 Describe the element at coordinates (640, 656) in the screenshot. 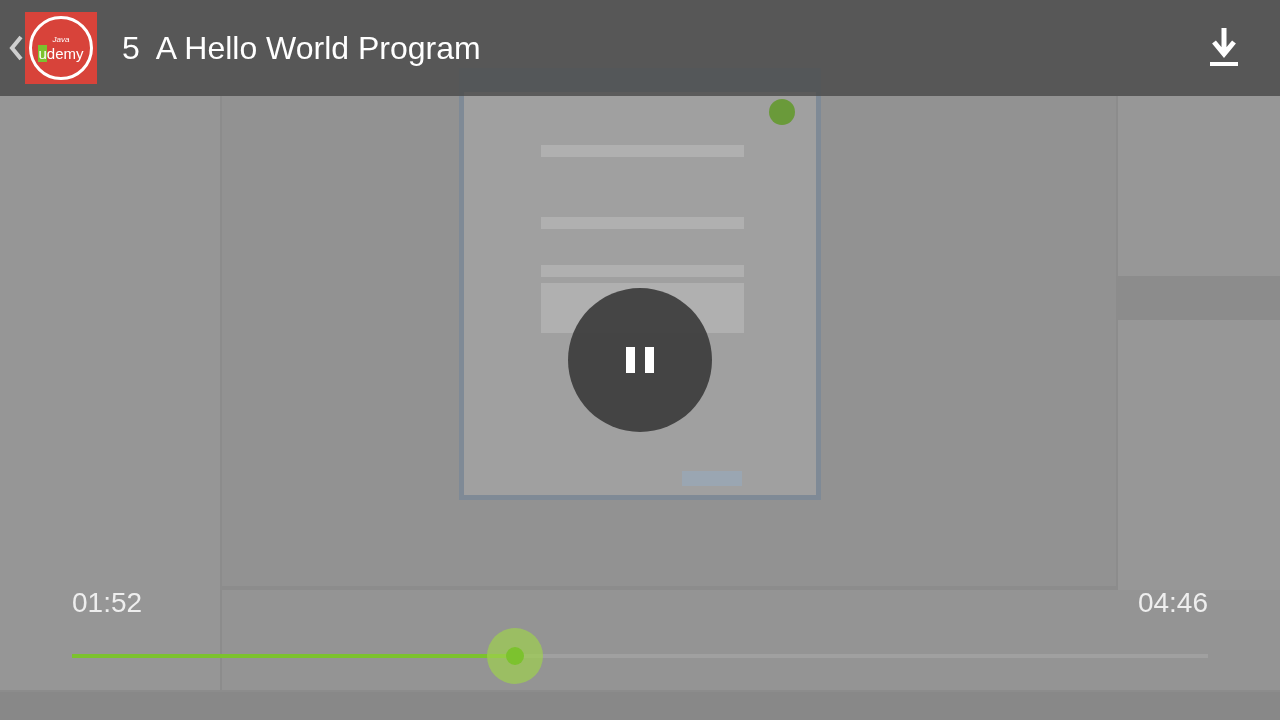

I see `progress-track` at that location.